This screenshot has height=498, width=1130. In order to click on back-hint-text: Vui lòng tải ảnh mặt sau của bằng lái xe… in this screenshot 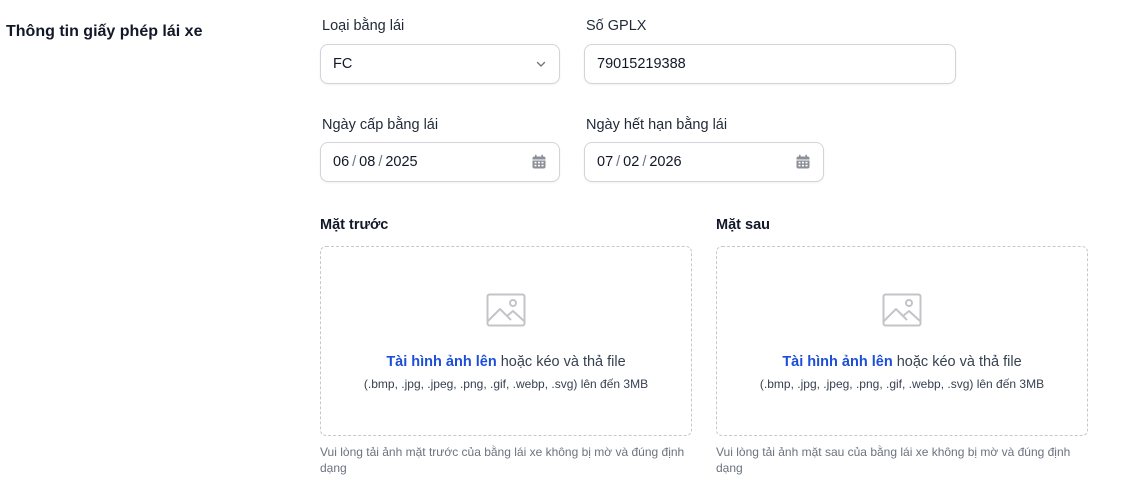, I will do `click(893, 460)`.